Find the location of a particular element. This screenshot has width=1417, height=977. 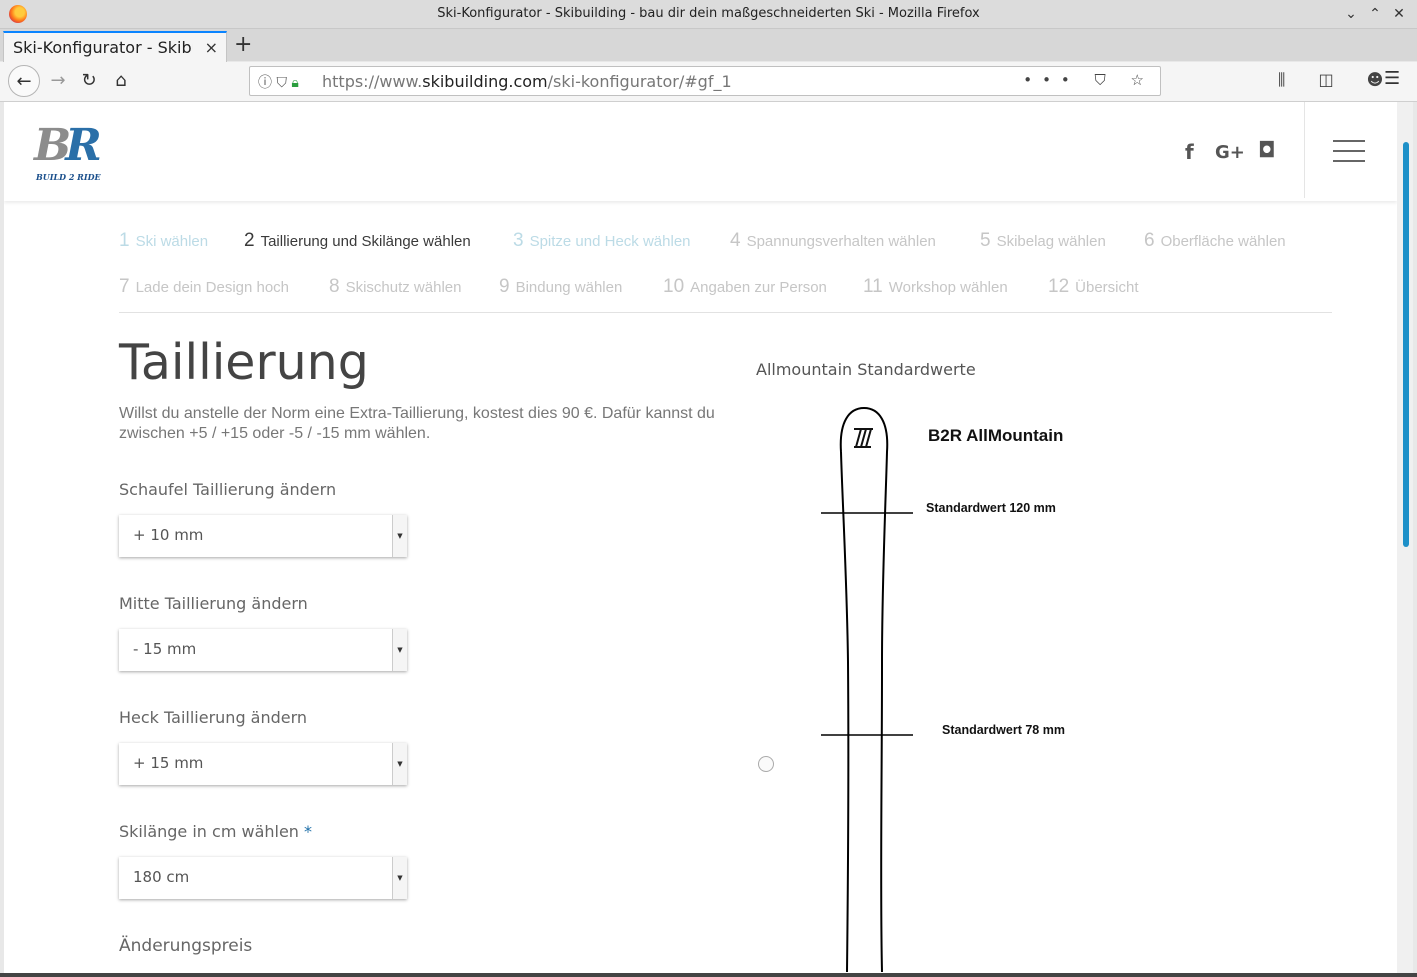

page-scrollbar is located at coordinates (1405, 537).